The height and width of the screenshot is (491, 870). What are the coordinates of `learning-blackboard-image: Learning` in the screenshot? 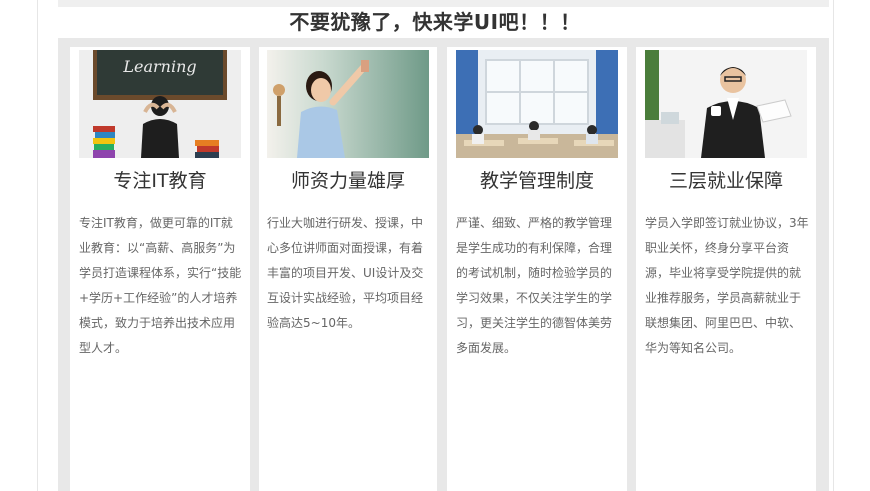 It's located at (160, 104).